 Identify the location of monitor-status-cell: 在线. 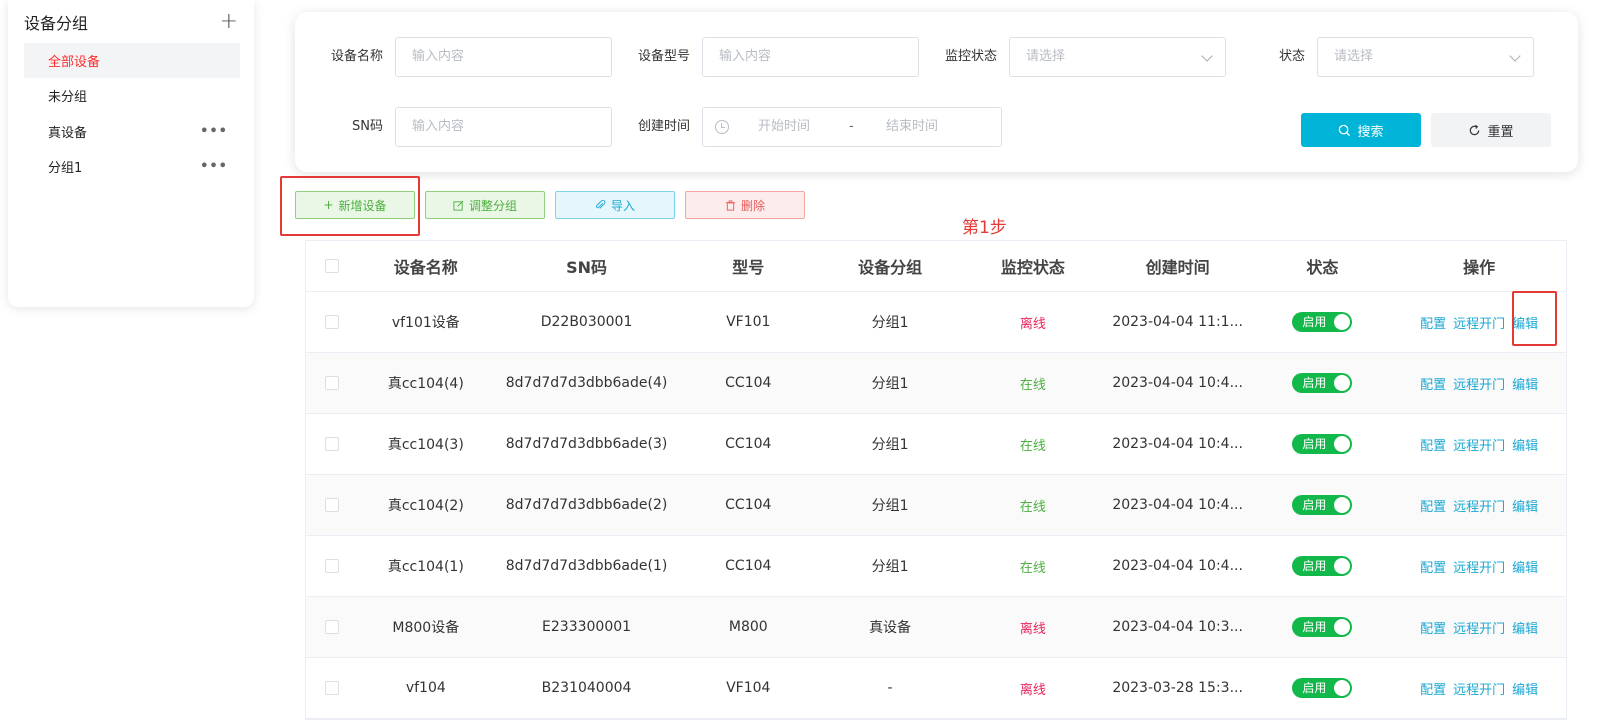
(1032, 568).